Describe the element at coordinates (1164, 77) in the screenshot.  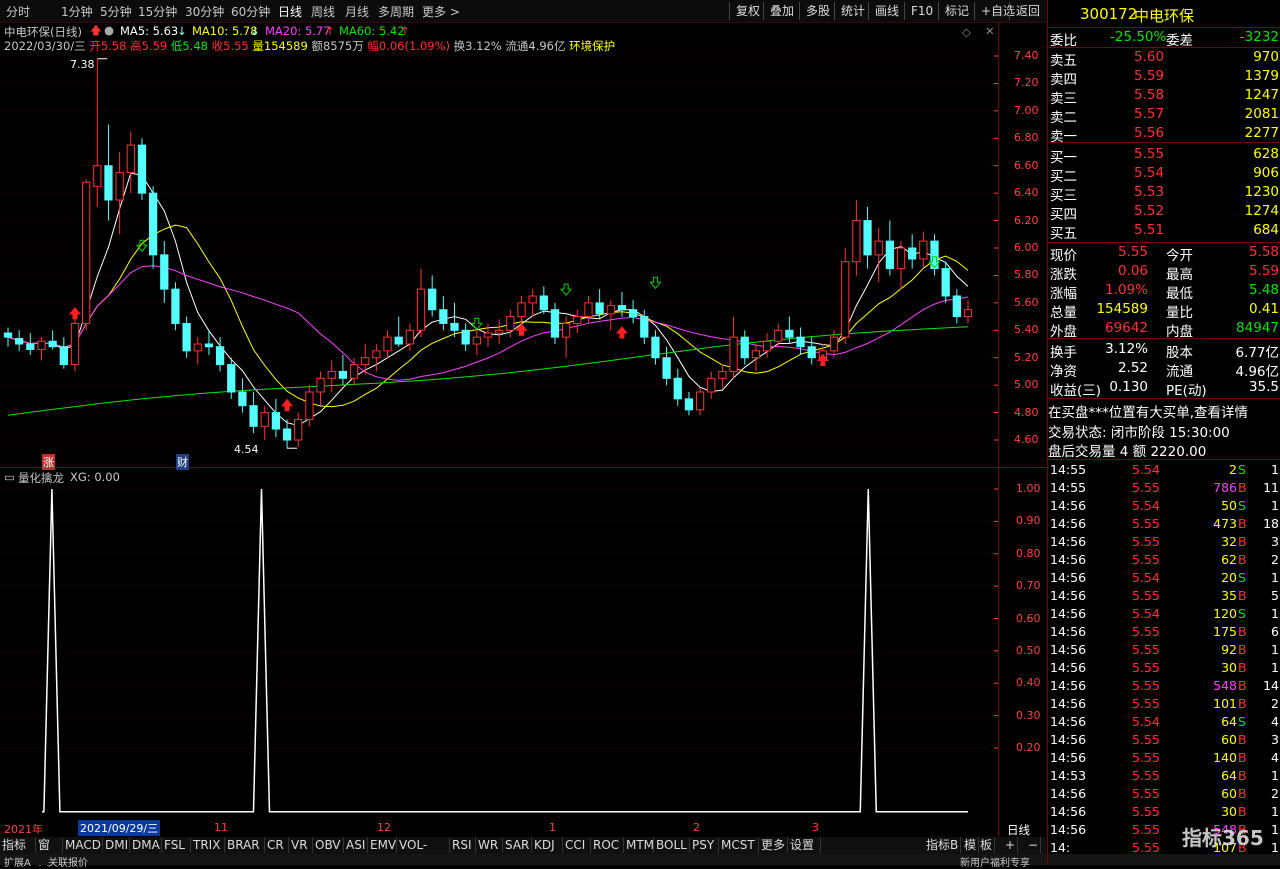
I see `ask-row: 卖四 5.59 1379` at that location.